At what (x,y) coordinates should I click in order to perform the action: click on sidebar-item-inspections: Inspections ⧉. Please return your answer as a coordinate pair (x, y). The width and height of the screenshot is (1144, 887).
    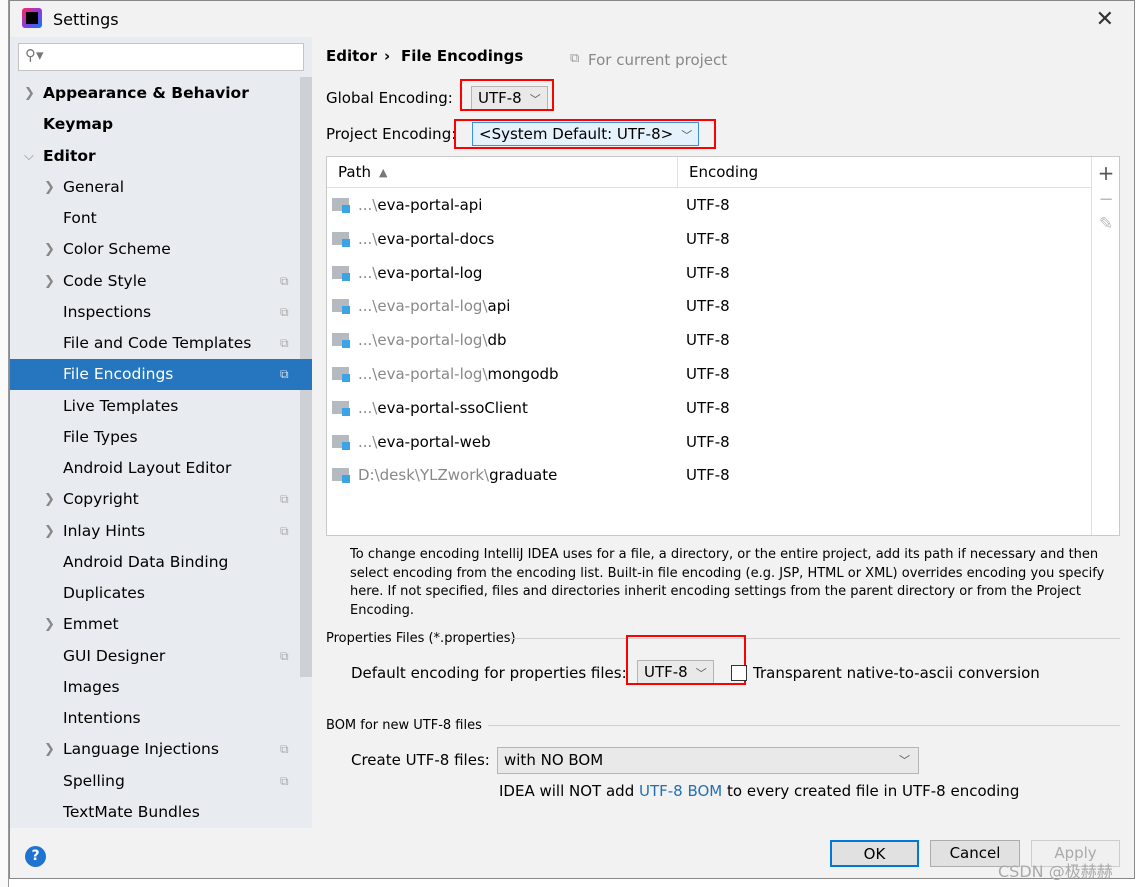
    Looking at the image, I should click on (155, 312).